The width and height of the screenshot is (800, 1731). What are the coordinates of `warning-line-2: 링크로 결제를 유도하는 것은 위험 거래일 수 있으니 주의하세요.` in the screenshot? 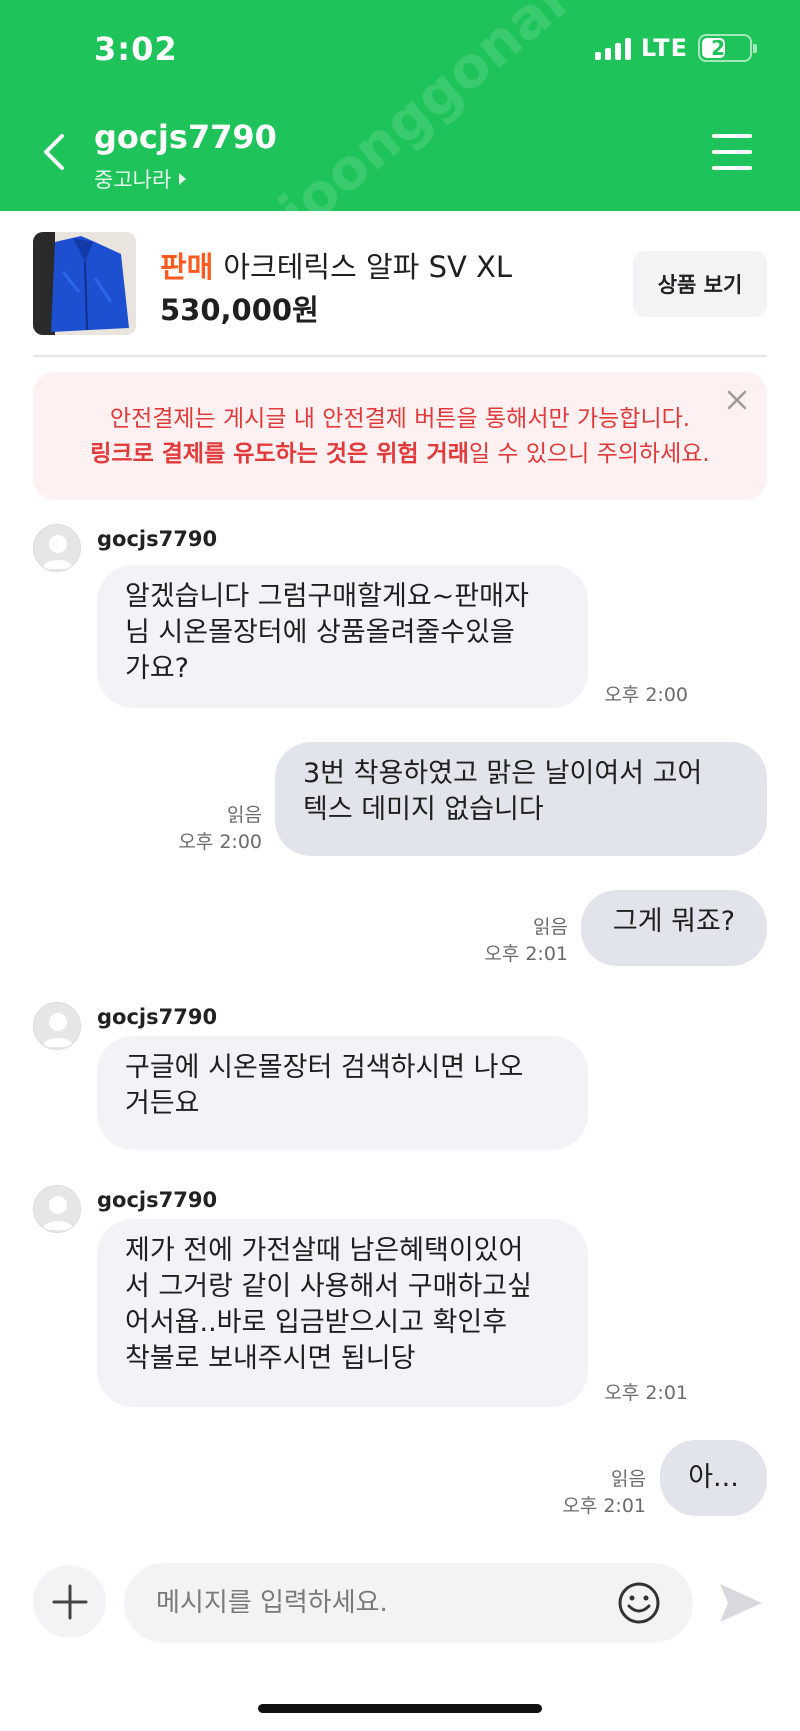 It's located at (400, 454).